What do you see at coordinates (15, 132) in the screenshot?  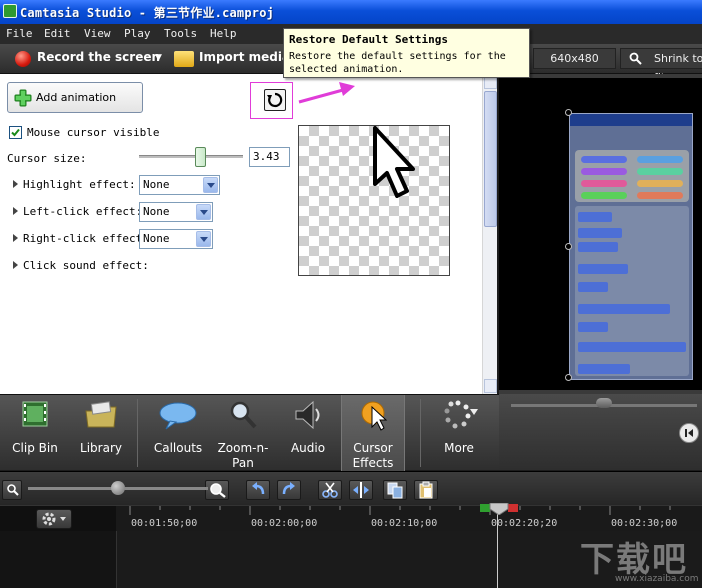 I see `mouse-visible-checkbox` at bounding box center [15, 132].